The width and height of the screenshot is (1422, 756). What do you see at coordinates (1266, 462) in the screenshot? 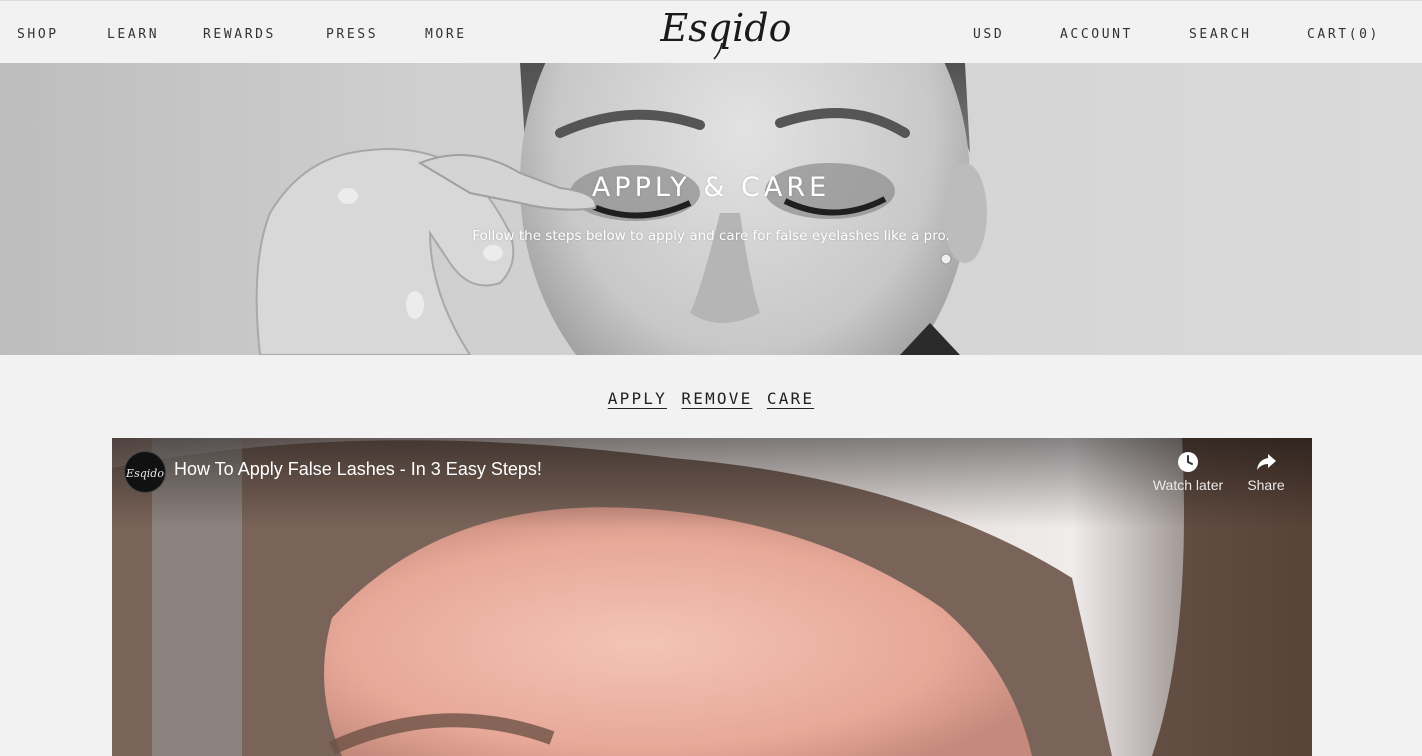
I see `share-arrow-icon` at bounding box center [1266, 462].